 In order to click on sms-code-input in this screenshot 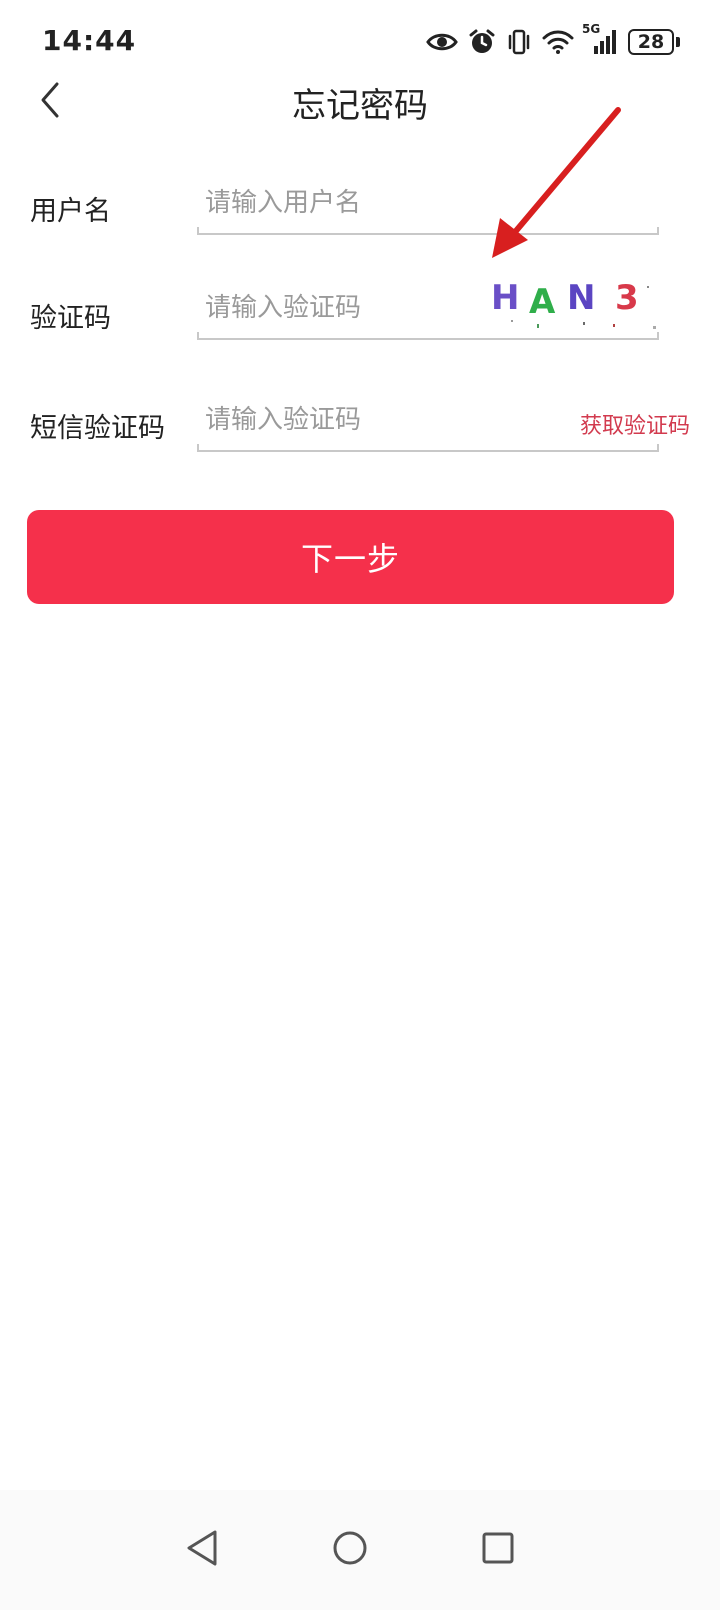, I will do `click(342, 420)`.